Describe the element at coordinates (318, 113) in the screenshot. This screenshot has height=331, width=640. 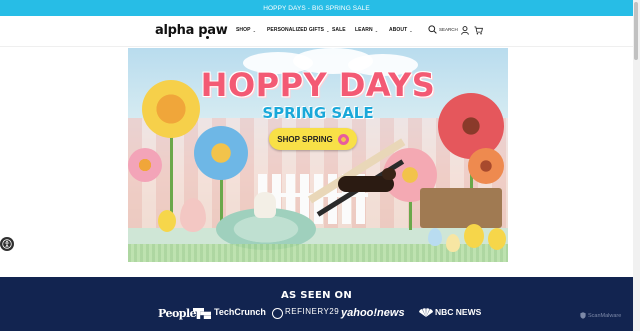
I see `hero-subtitle: SPRING SALE` at that location.